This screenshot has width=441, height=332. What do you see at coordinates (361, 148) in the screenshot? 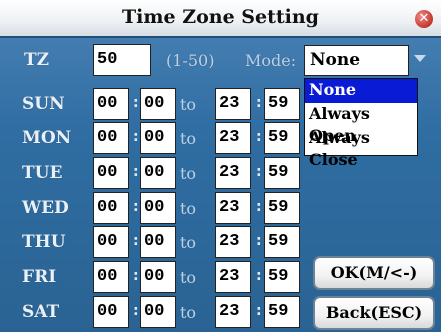
I see `mode-option-always-close: Always Close` at bounding box center [361, 148].